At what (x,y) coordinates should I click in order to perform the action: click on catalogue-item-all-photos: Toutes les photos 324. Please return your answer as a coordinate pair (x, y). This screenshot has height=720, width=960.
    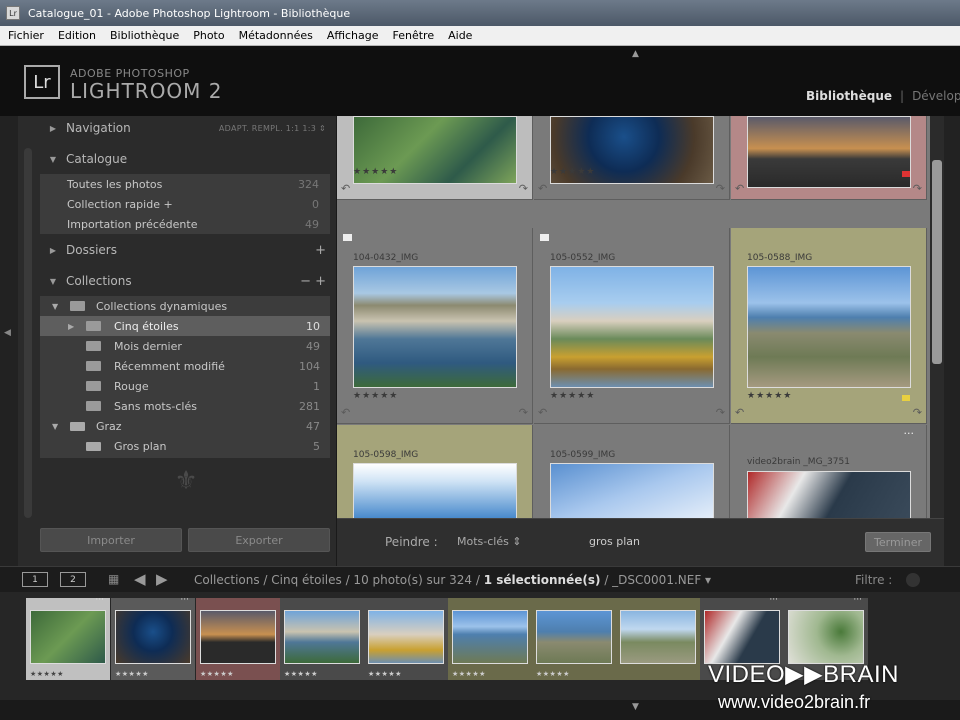
    Looking at the image, I should click on (195, 184).